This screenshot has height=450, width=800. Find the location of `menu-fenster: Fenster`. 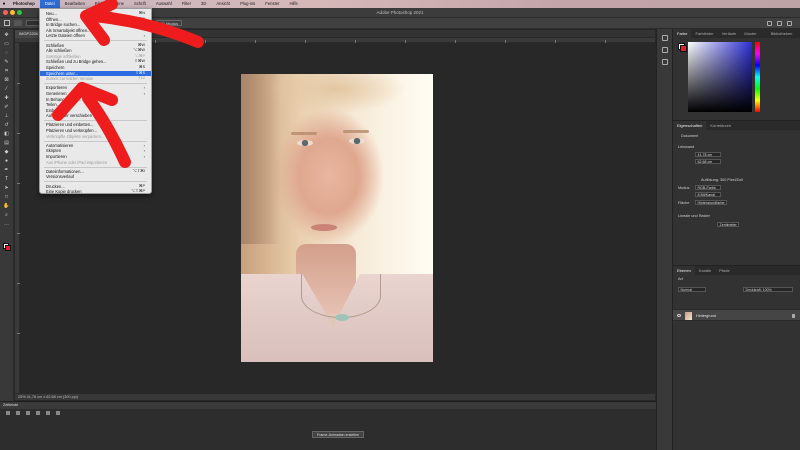

menu-fenster: Fenster is located at coordinates (272, 4).